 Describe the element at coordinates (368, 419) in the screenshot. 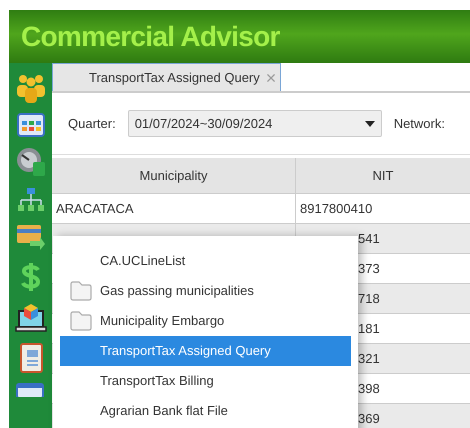

I see `table-cell-text: 369` at that location.